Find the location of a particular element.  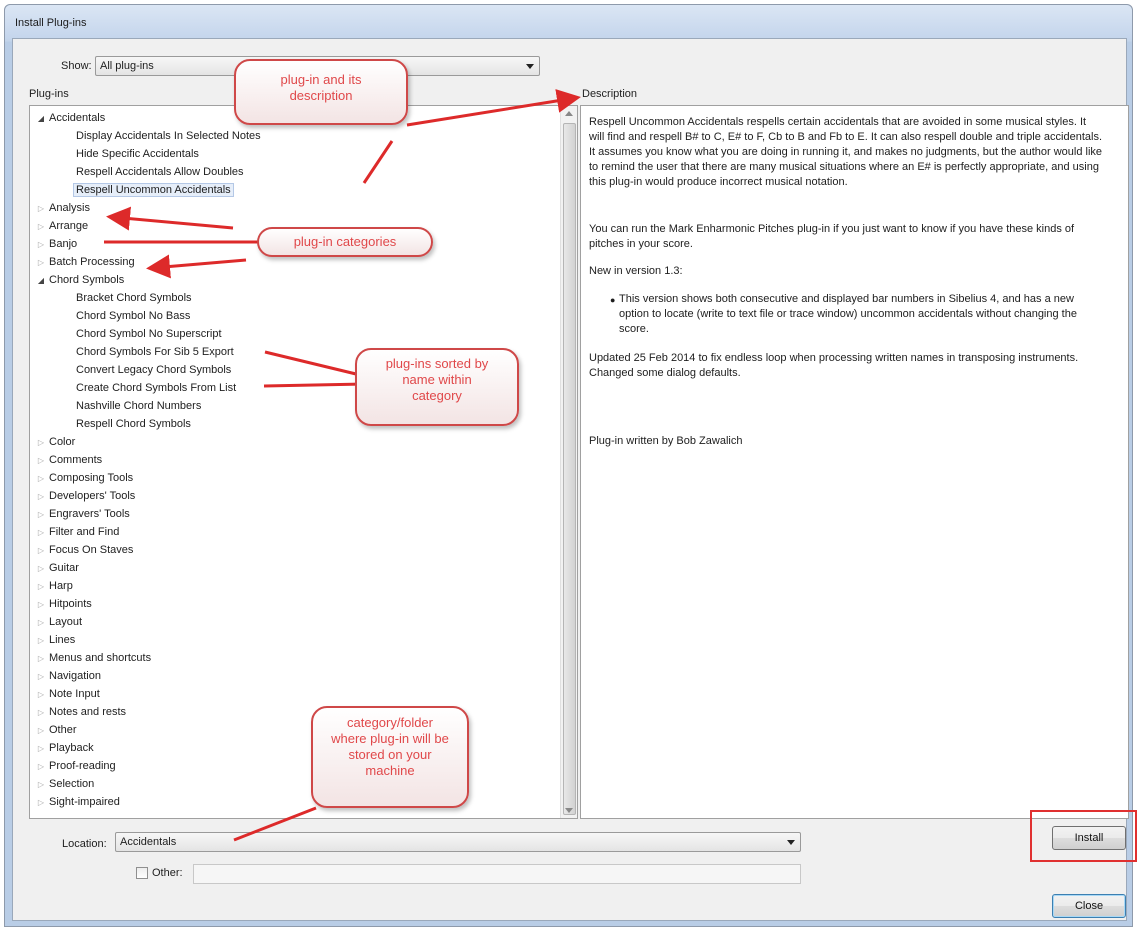

tree-category: ▷ Guitar is located at coordinates (57, 568).